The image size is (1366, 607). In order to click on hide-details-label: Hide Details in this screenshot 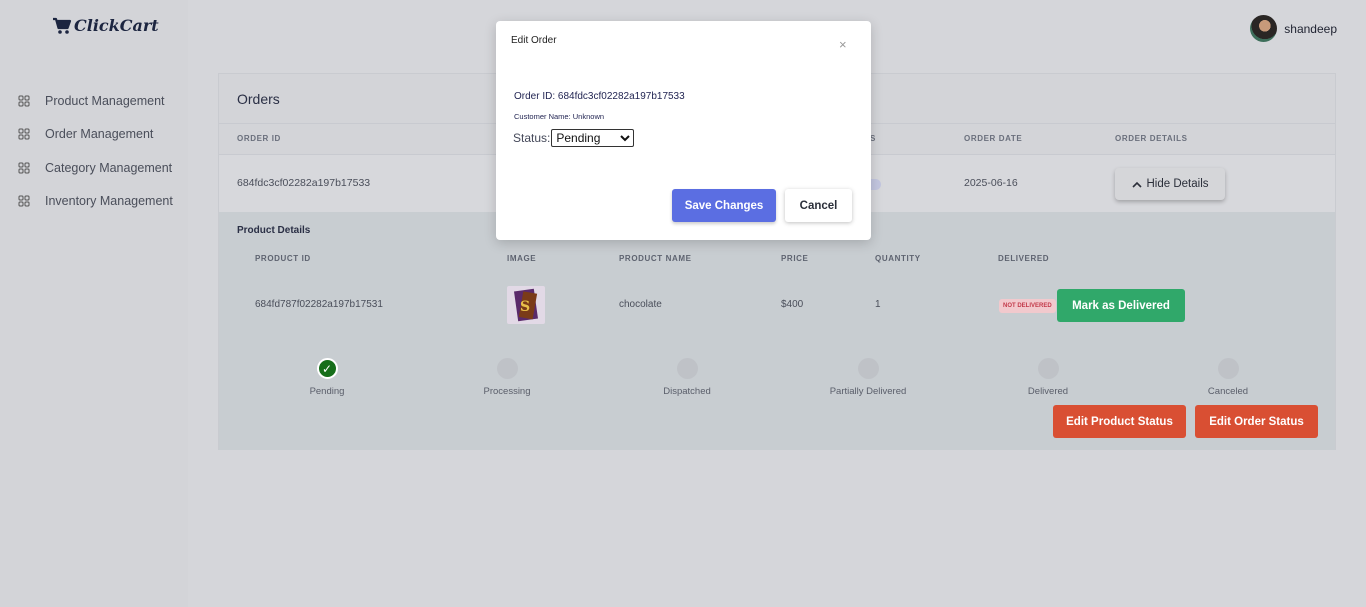, I will do `click(1177, 184)`.